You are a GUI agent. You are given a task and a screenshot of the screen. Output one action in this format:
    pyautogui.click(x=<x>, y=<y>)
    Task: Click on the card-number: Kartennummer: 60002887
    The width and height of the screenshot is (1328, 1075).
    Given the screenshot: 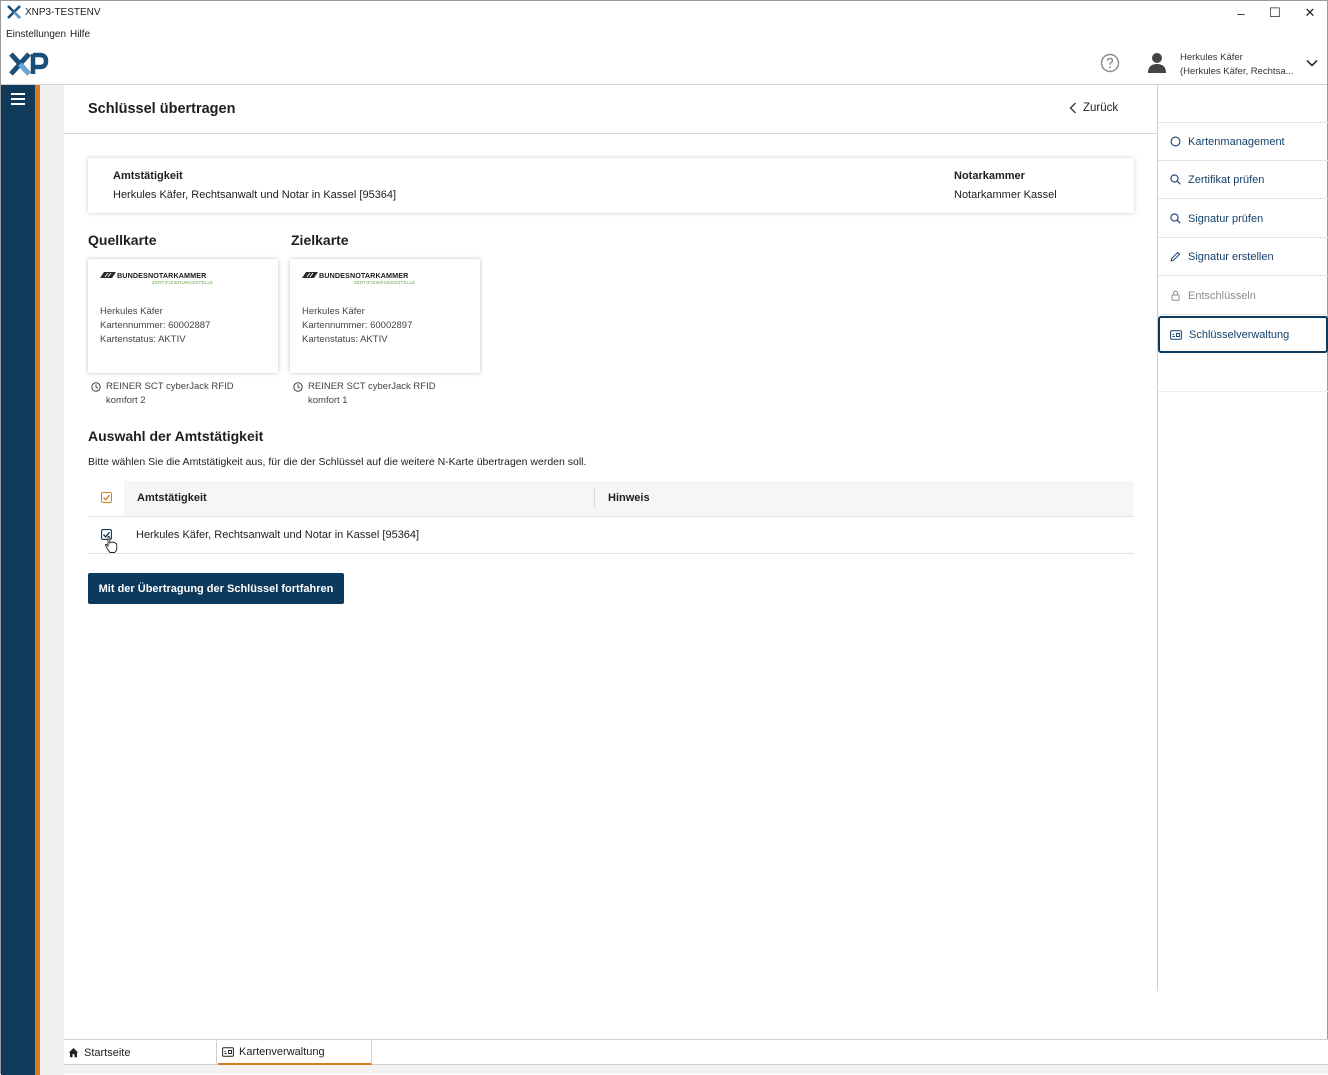 What is the action you would take?
    pyautogui.click(x=155, y=325)
    